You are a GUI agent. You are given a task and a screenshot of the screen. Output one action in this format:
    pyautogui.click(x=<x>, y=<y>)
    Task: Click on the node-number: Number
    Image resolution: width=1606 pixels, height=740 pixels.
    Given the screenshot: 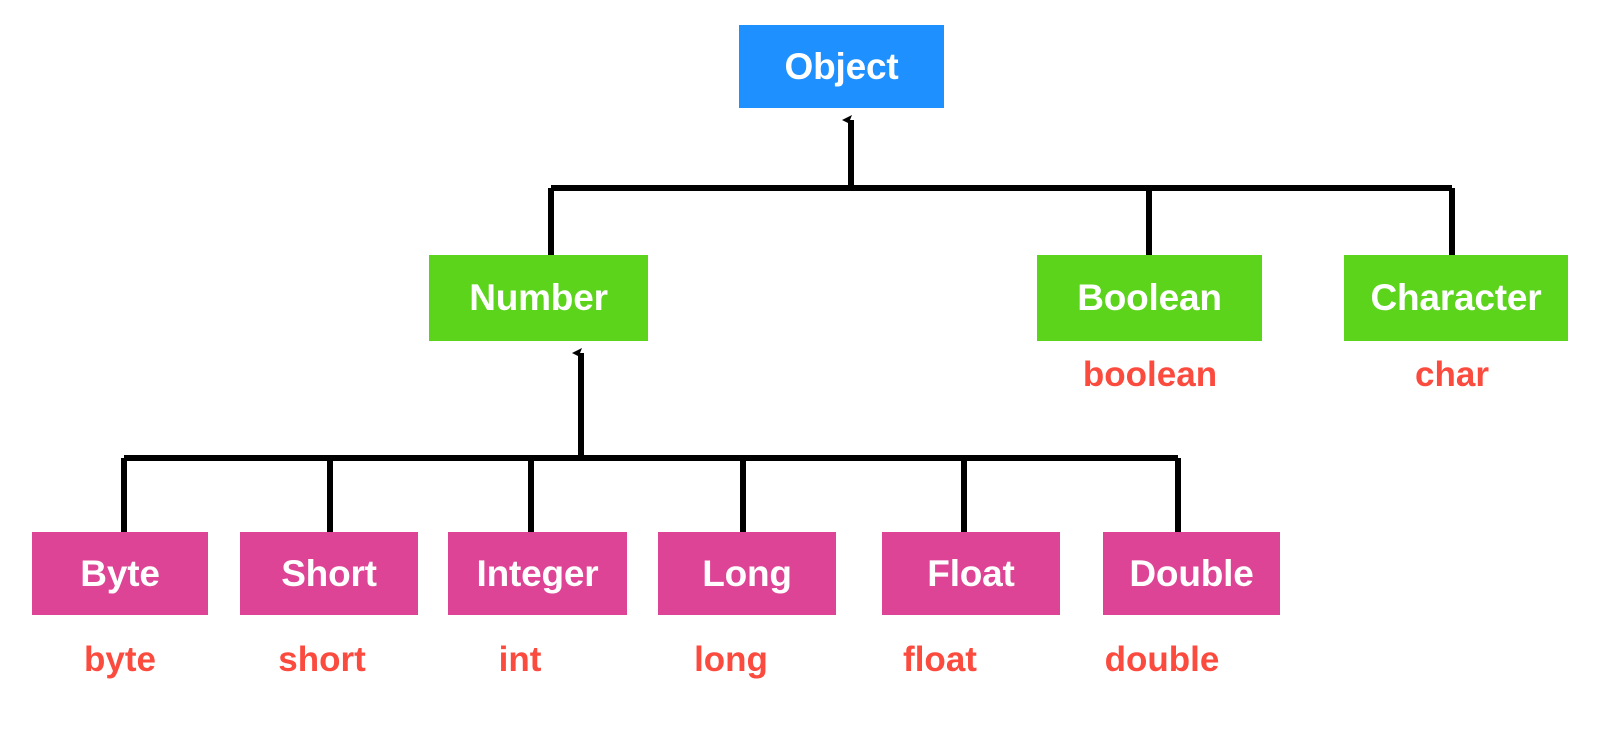 What is the action you would take?
    pyautogui.click(x=538, y=298)
    